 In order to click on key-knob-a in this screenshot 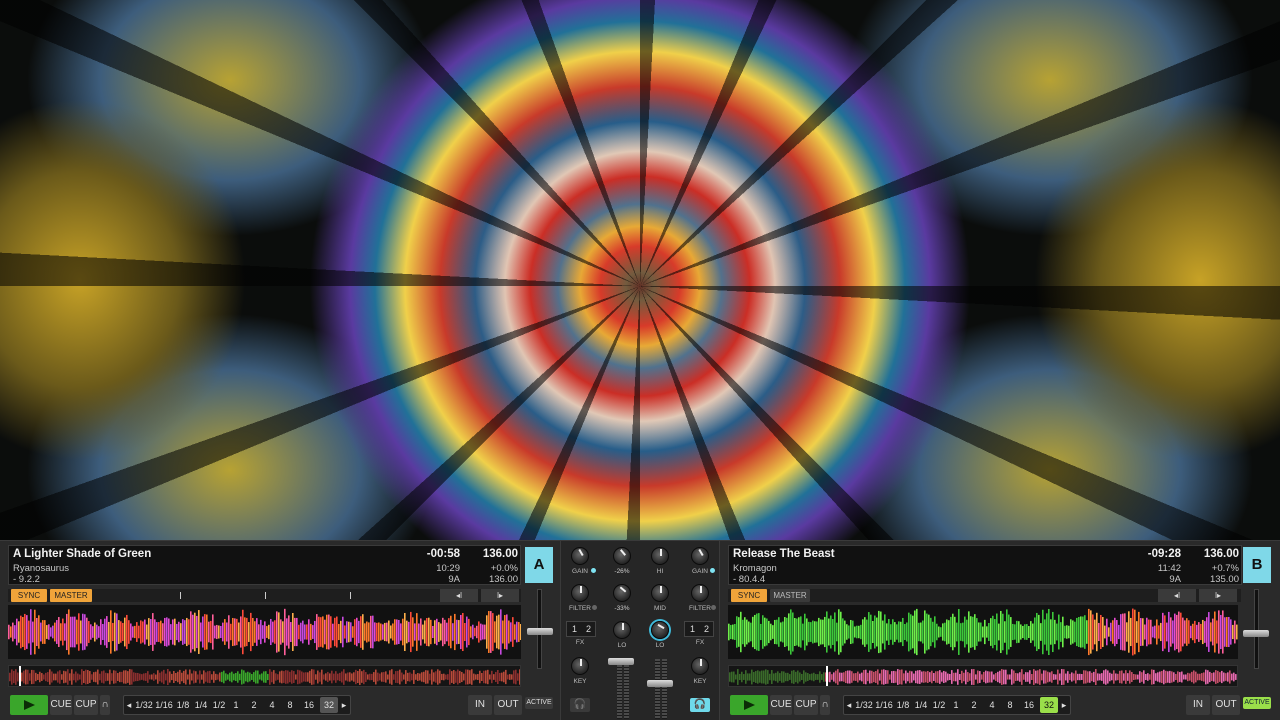, I will do `click(580, 666)`.